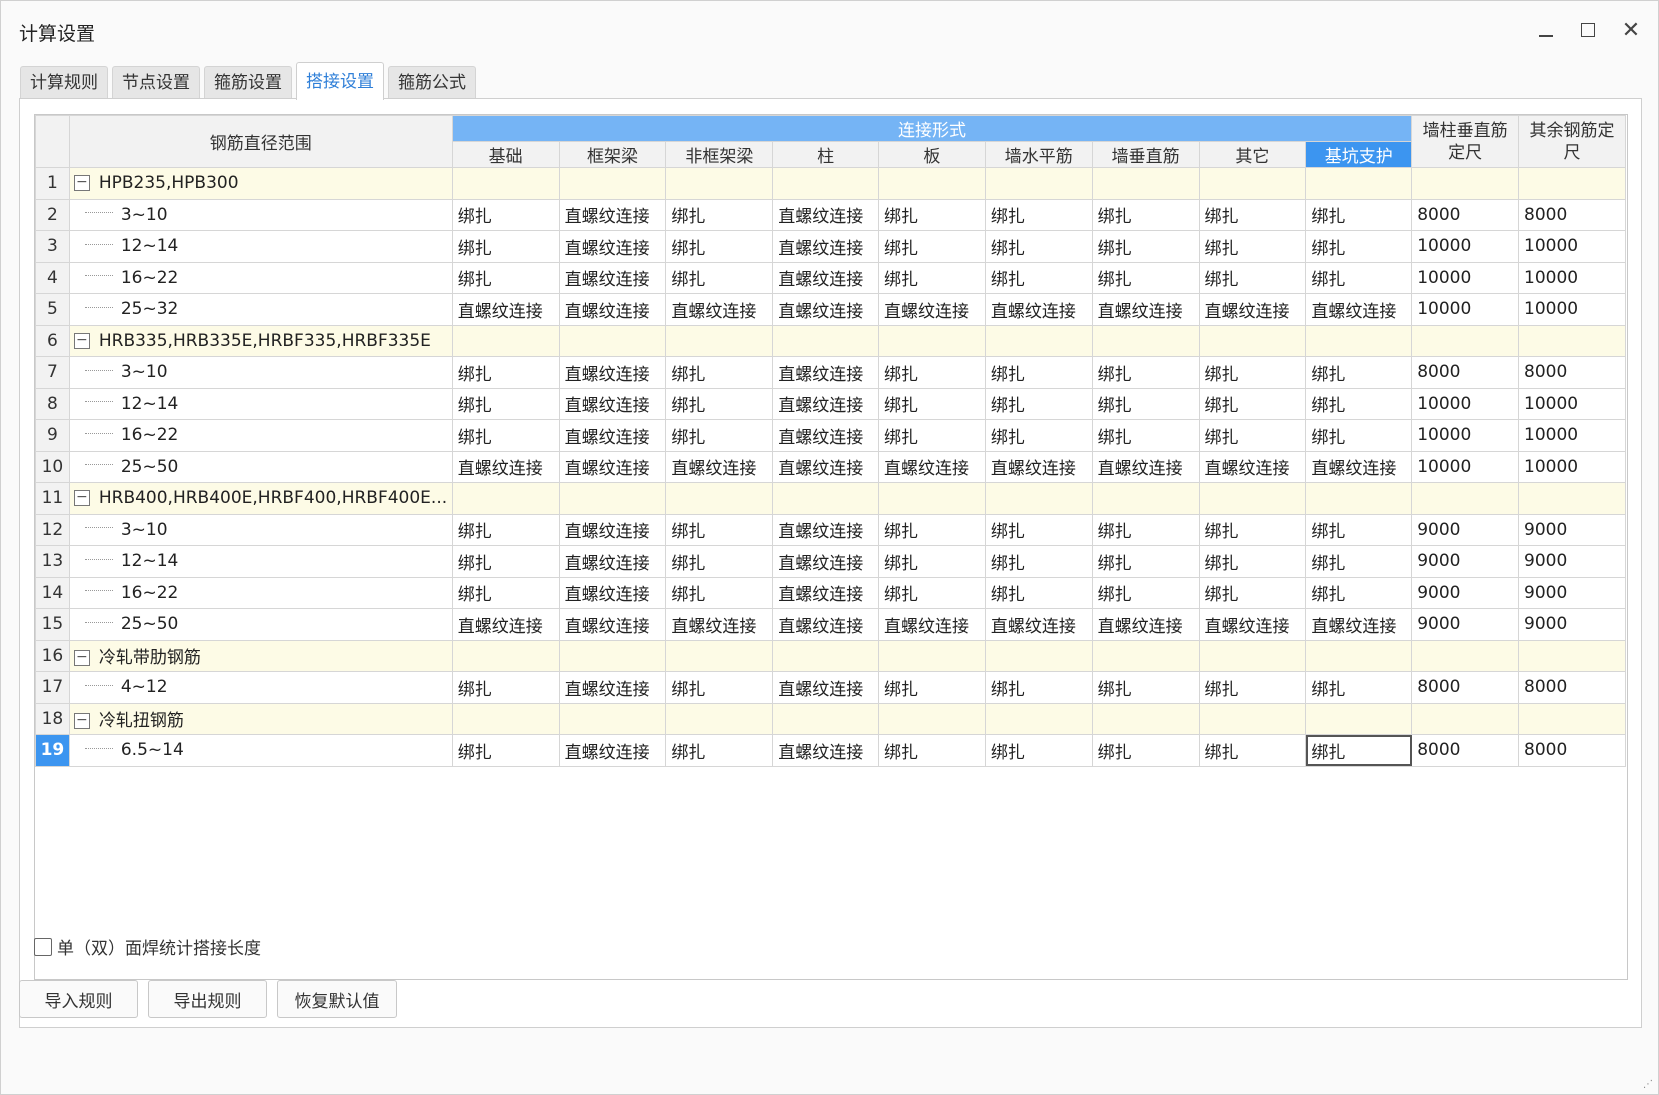 The image size is (1659, 1095). What do you see at coordinates (156, 82) in the screenshot?
I see `tab-1: 节点设置` at bounding box center [156, 82].